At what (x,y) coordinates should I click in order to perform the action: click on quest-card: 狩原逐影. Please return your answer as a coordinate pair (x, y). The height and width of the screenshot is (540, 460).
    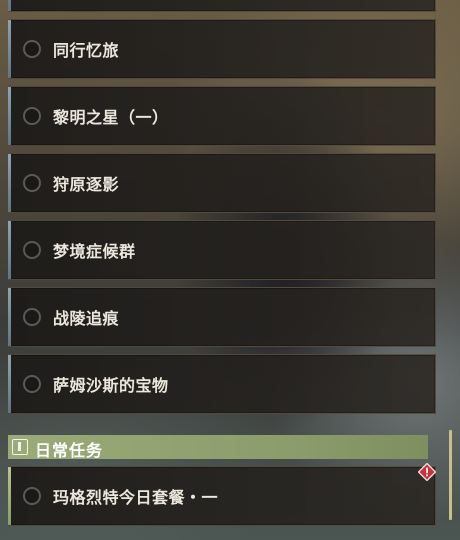
    Looking at the image, I should click on (222, 183).